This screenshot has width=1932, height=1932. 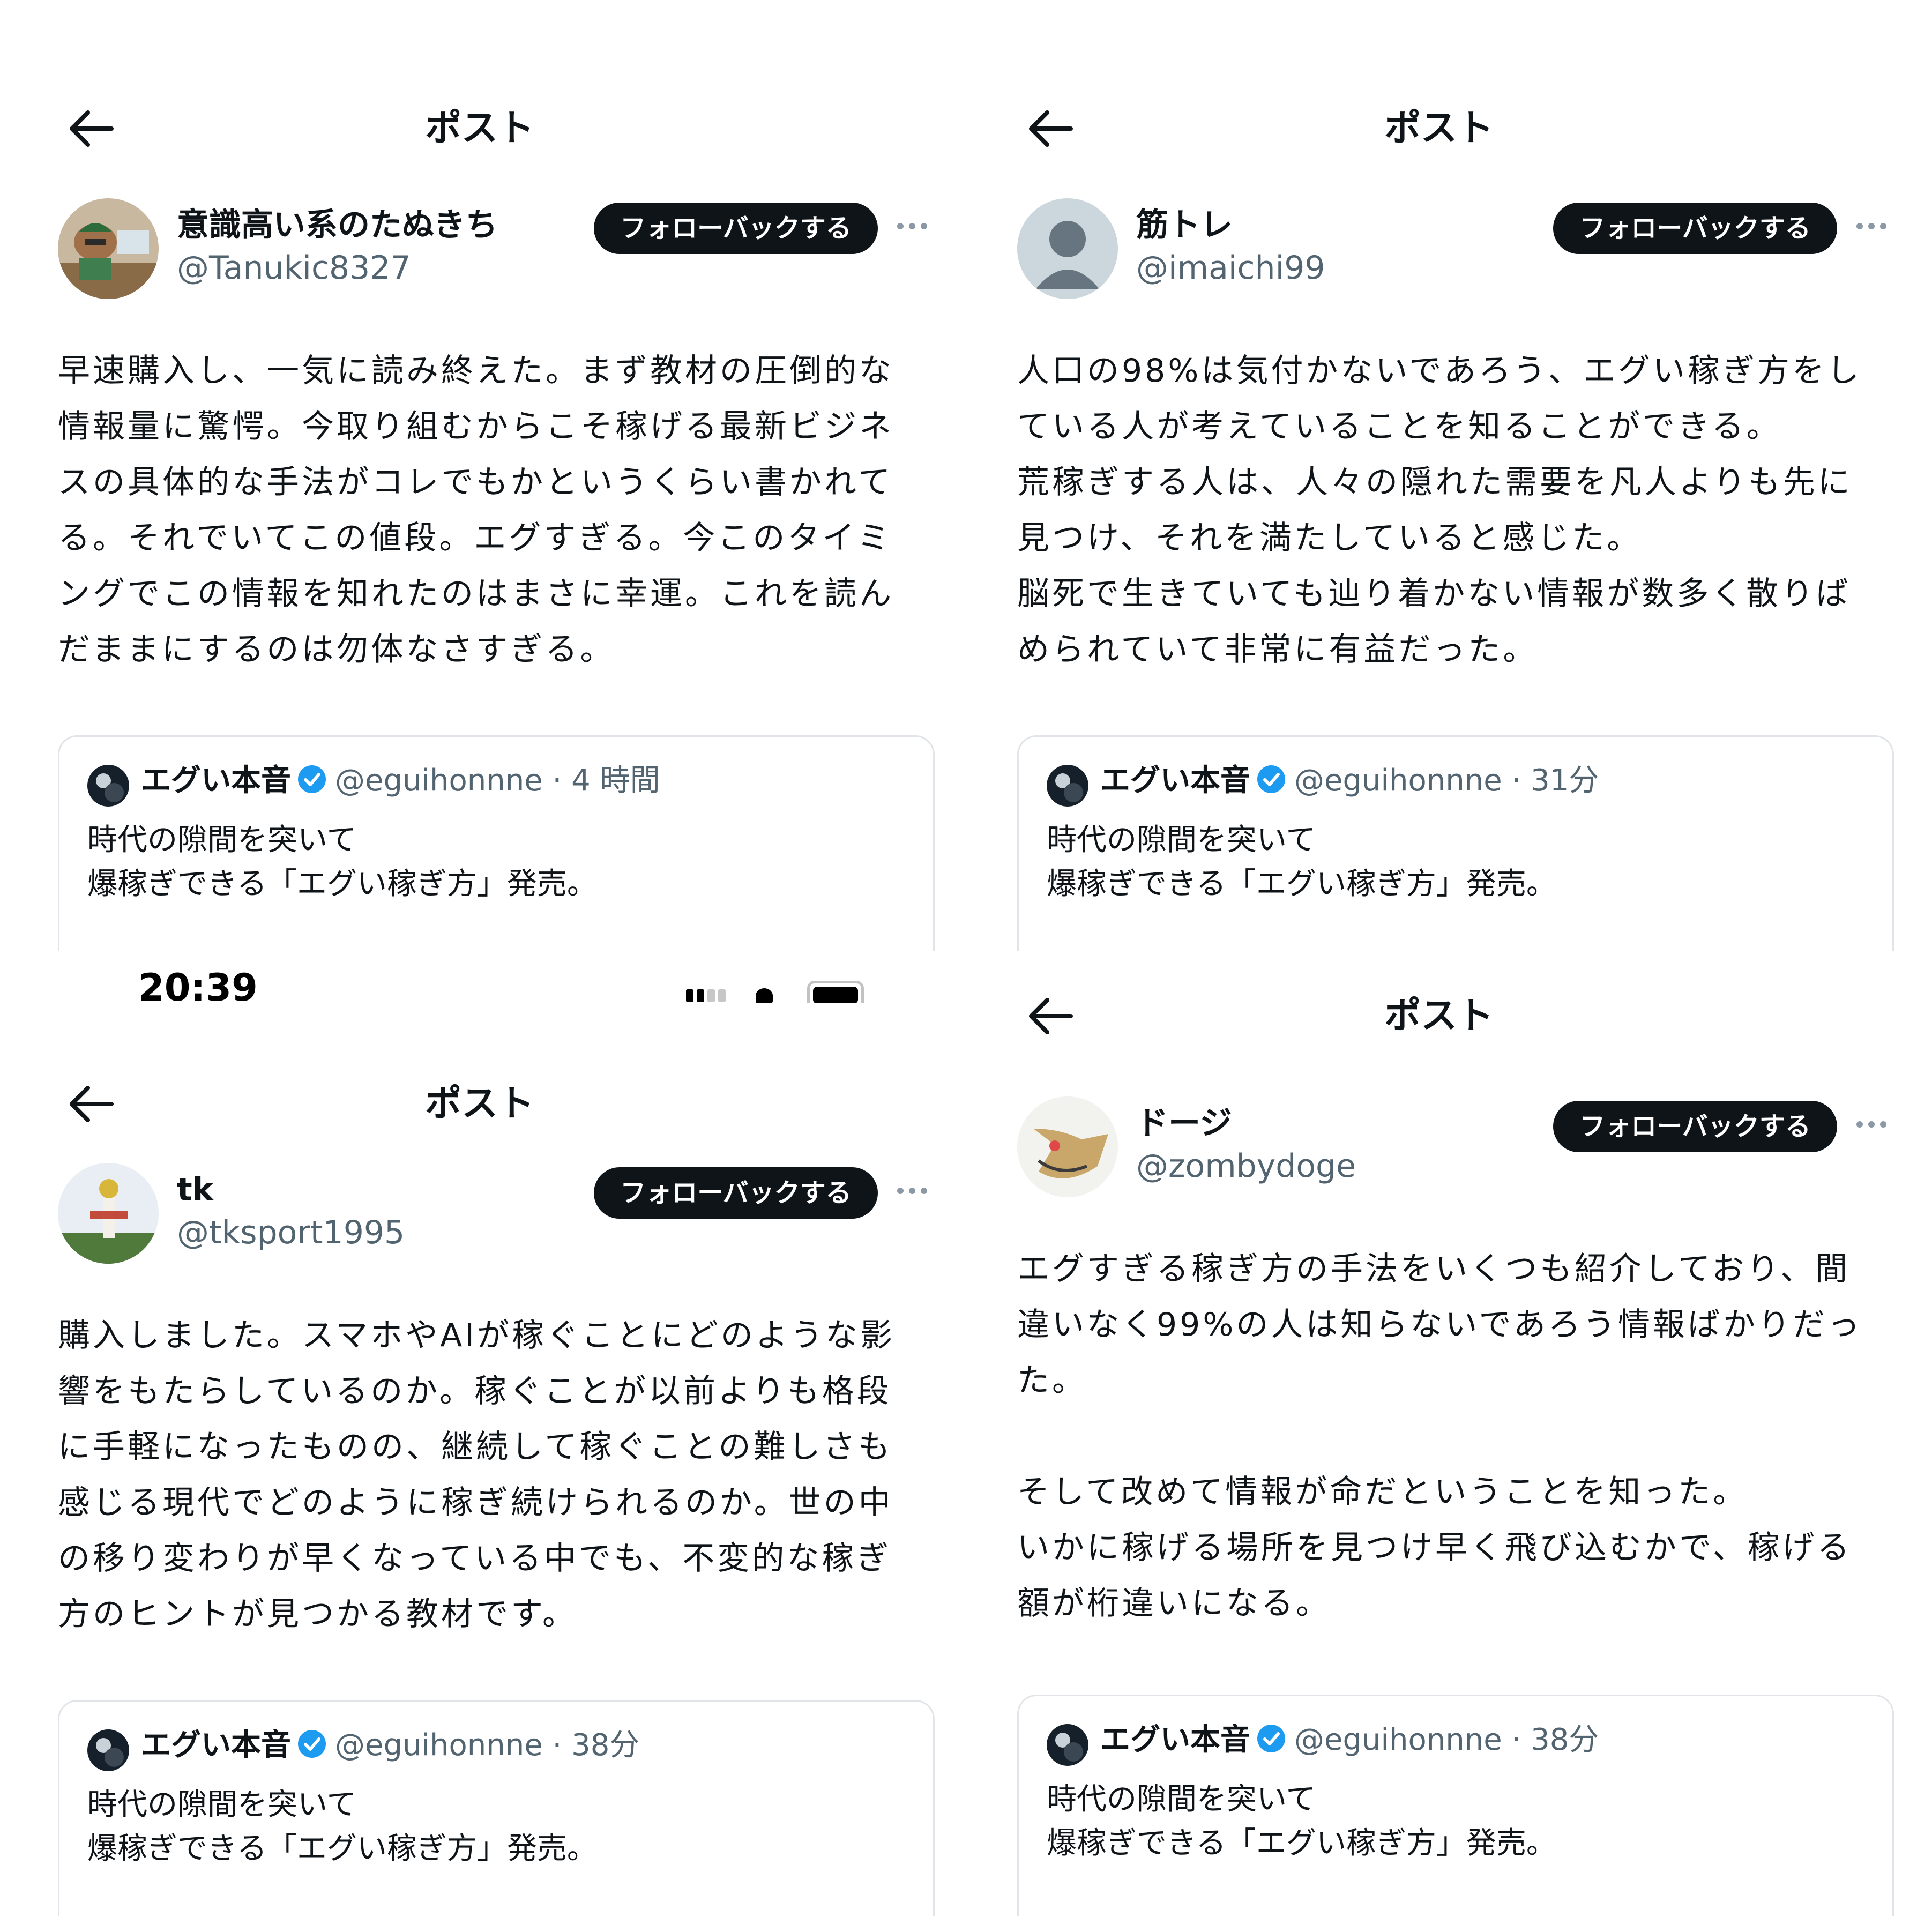 What do you see at coordinates (195, 1189) in the screenshot?
I see `display-name: tk` at bounding box center [195, 1189].